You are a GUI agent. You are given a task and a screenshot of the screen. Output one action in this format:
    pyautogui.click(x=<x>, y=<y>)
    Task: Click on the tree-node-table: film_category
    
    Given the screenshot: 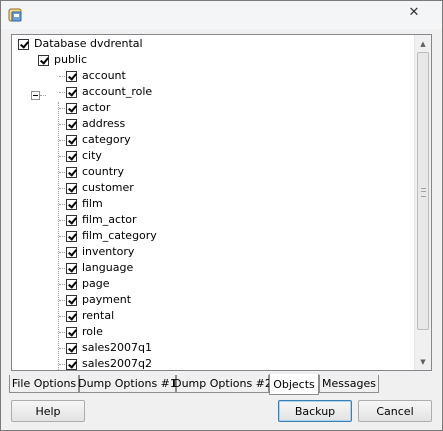 What is the action you would take?
    pyautogui.click(x=107, y=236)
    